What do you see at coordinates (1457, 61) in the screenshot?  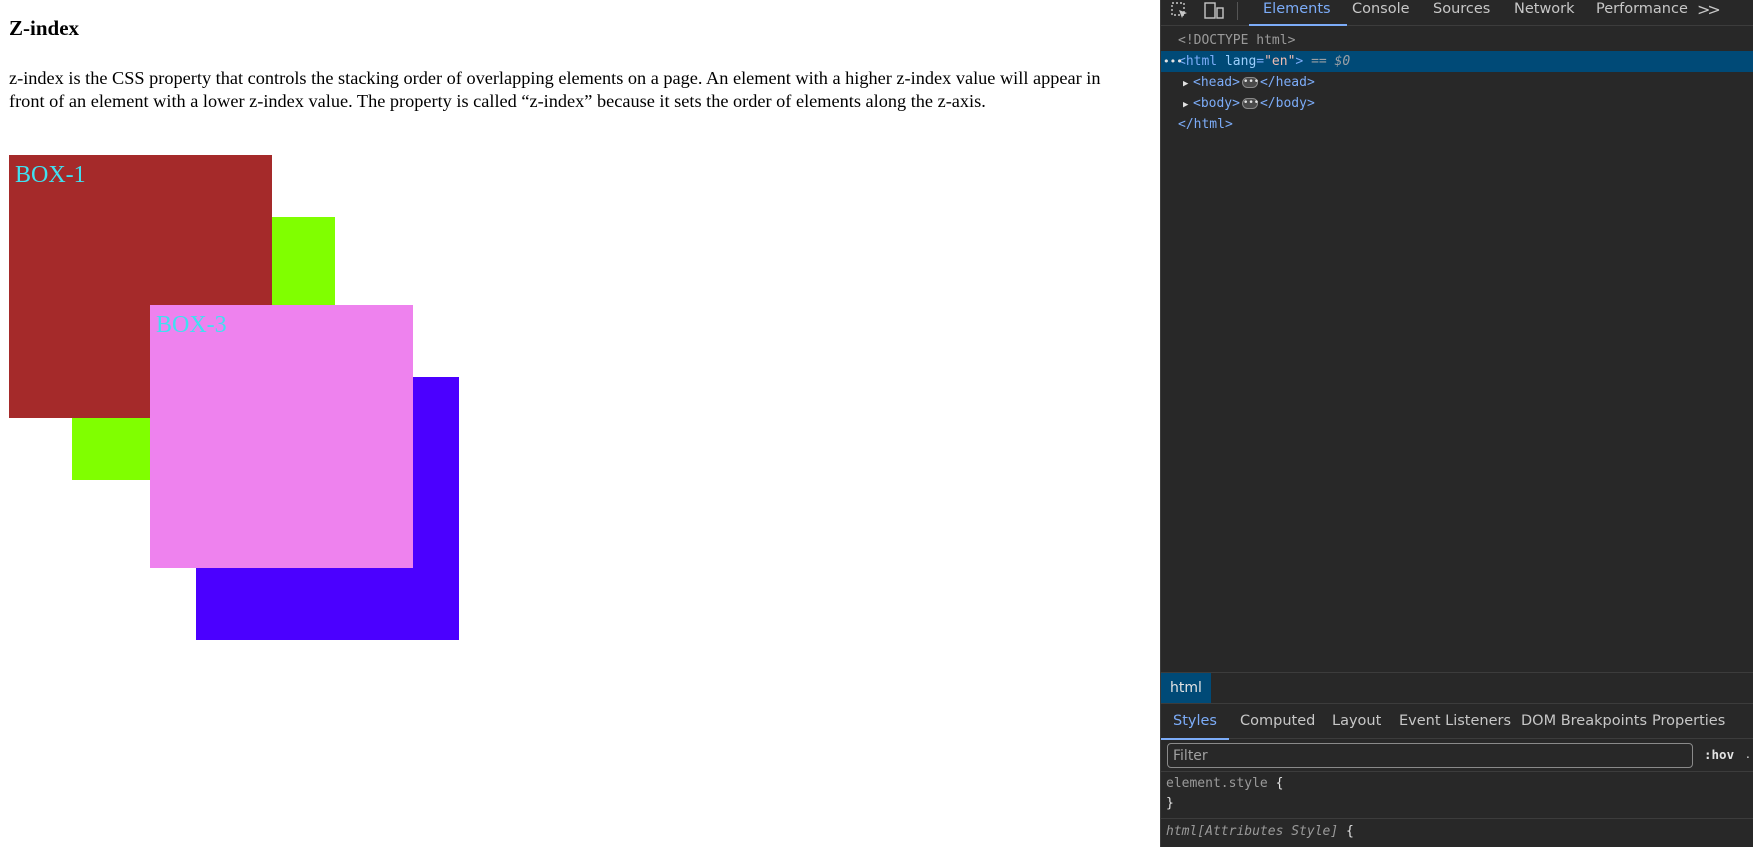 I see `dom-html-line: ••• <html lang="en"> == $0` at bounding box center [1457, 61].